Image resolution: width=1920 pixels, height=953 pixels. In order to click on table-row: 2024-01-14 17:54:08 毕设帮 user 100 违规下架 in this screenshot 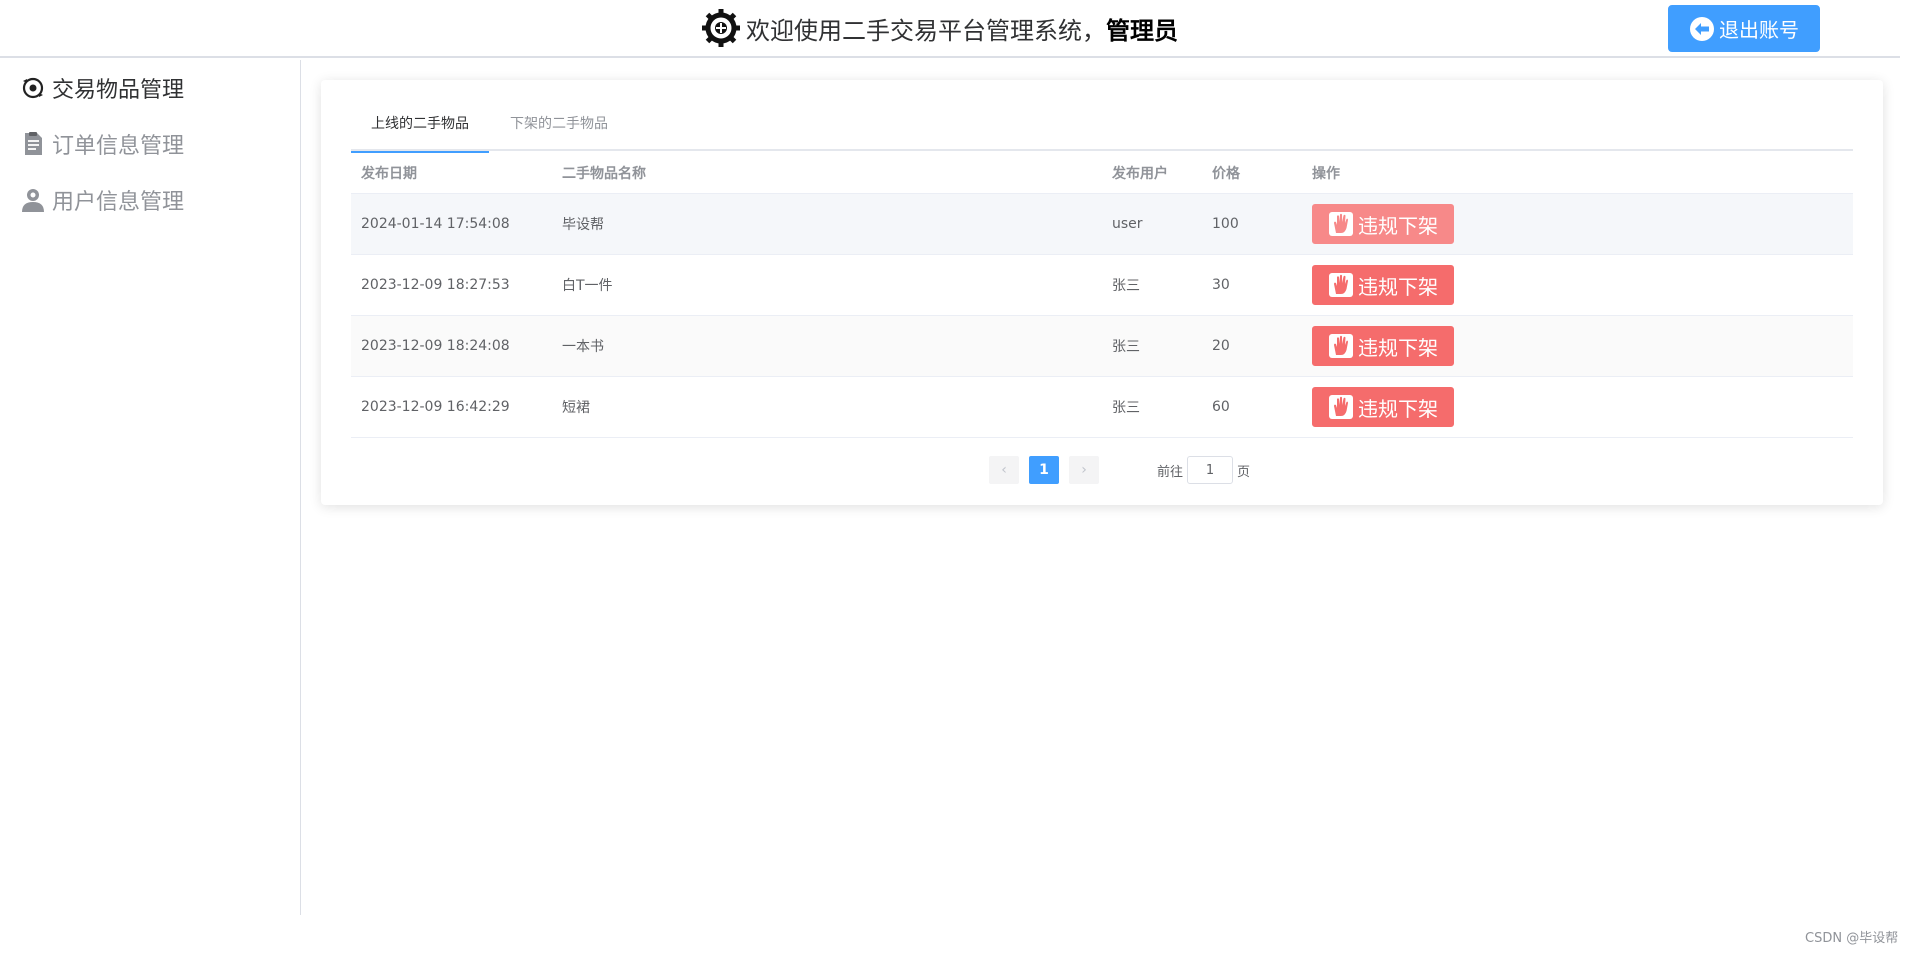, I will do `click(1102, 224)`.